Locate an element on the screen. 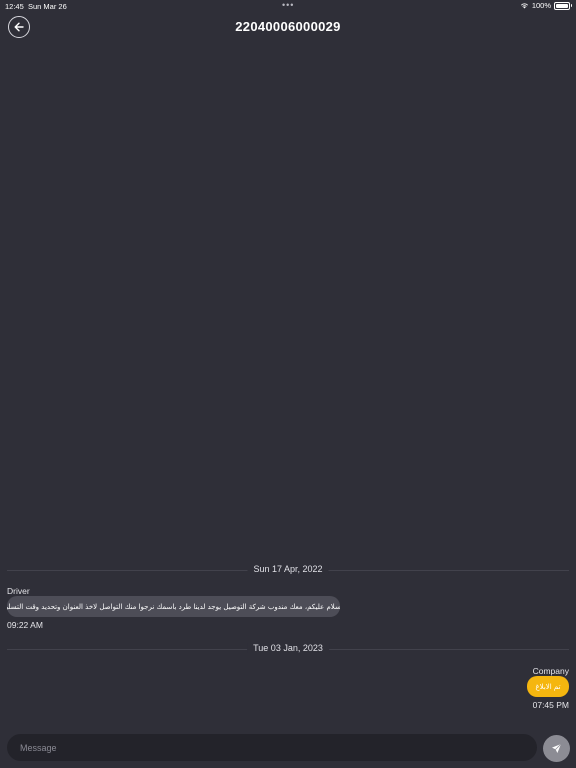 The image size is (576, 768). battery-icon is located at coordinates (563, 5).